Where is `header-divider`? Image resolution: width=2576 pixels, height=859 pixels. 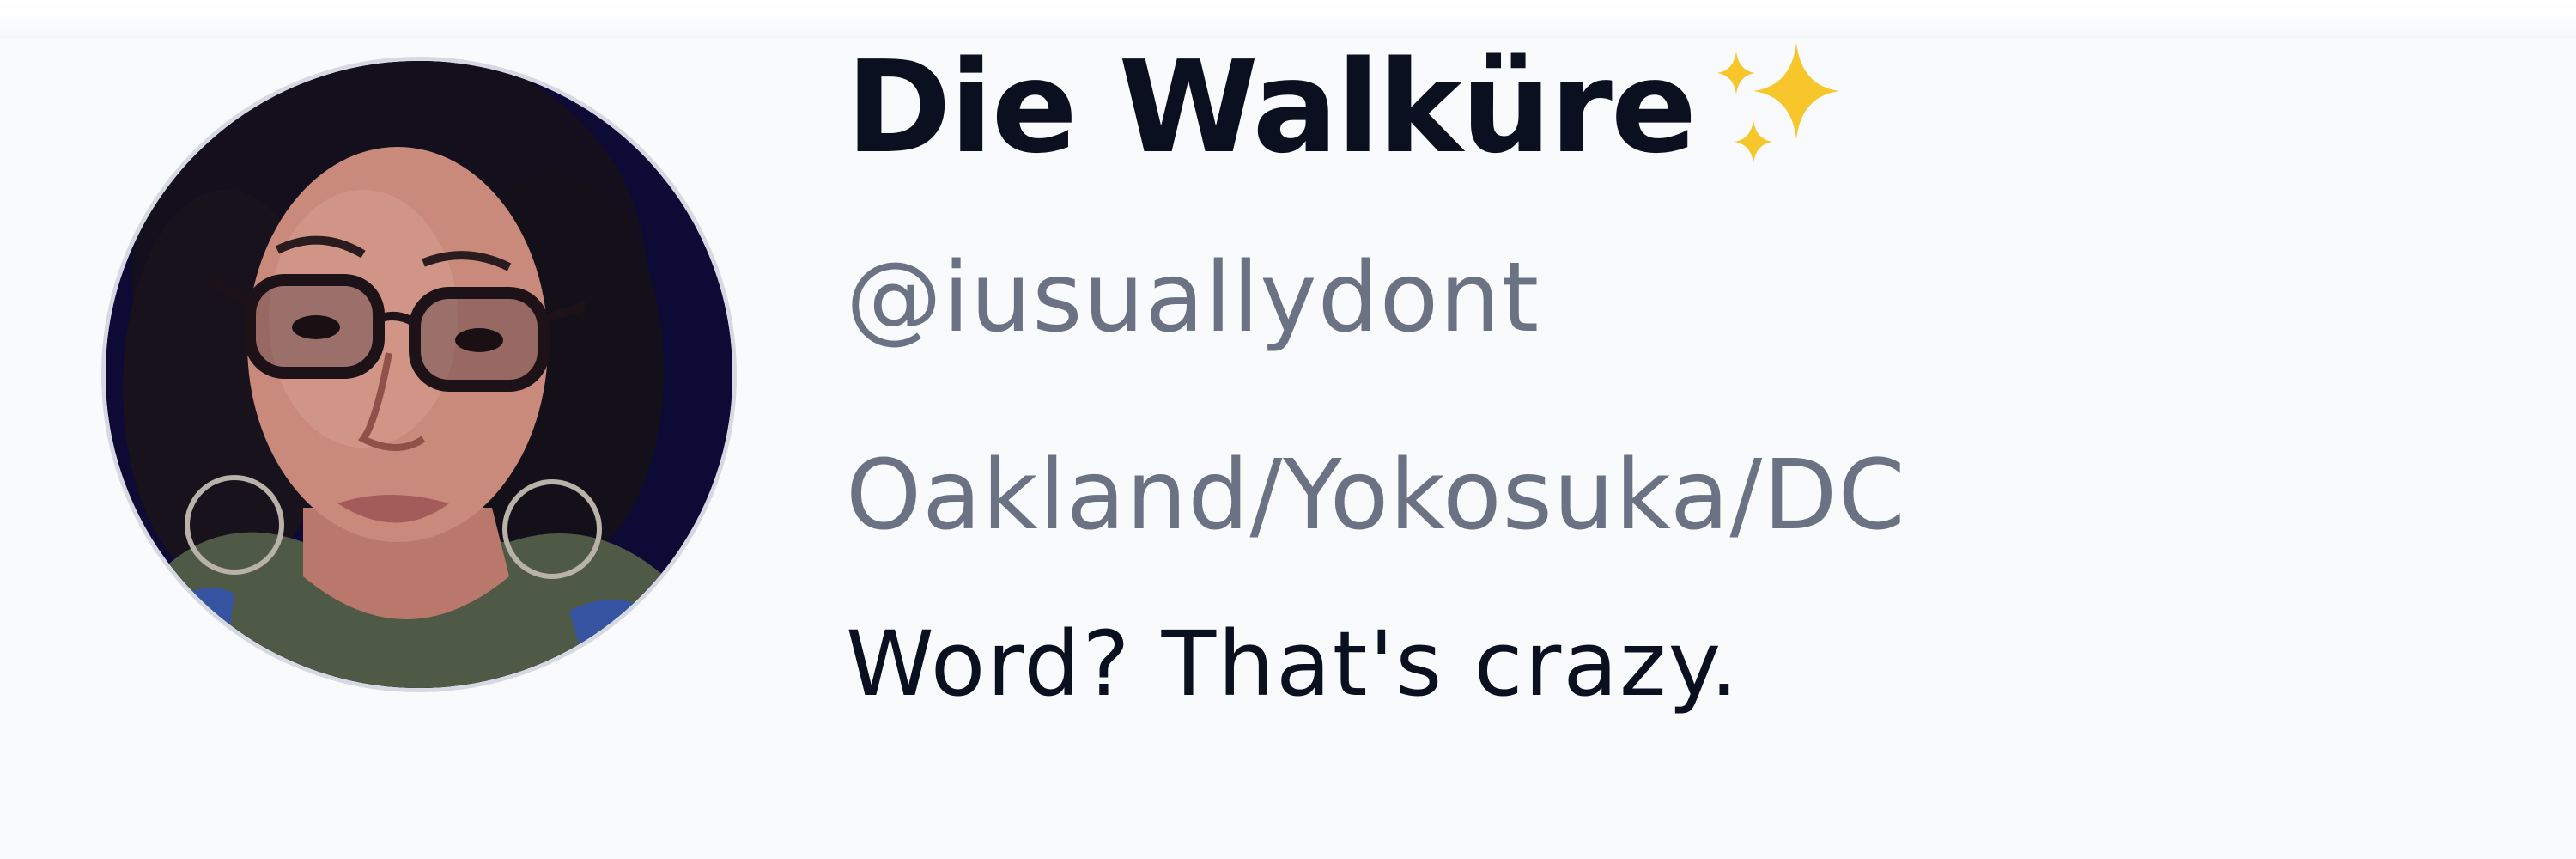
header-divider is located at coordinates (1288, 19).